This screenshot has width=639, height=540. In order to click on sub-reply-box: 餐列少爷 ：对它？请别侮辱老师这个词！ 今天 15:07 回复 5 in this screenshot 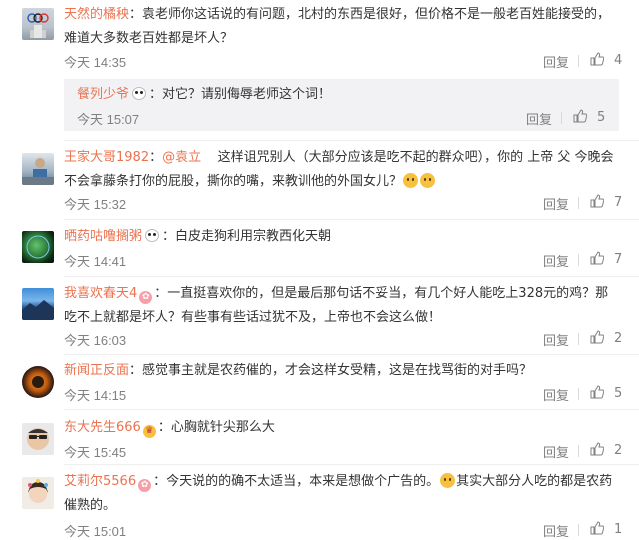, I will do `click(341, 105)`.